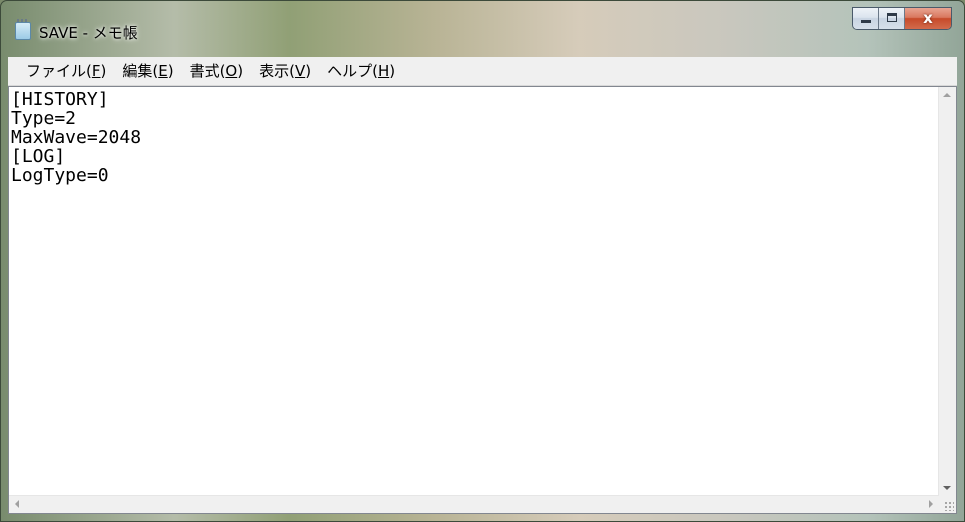 This screenshot has height=522, width=965. What do you see at coordinates (474, 504) in the screenshot?
I see `horizontal-scrollbar` at bounding box center [474, 504].